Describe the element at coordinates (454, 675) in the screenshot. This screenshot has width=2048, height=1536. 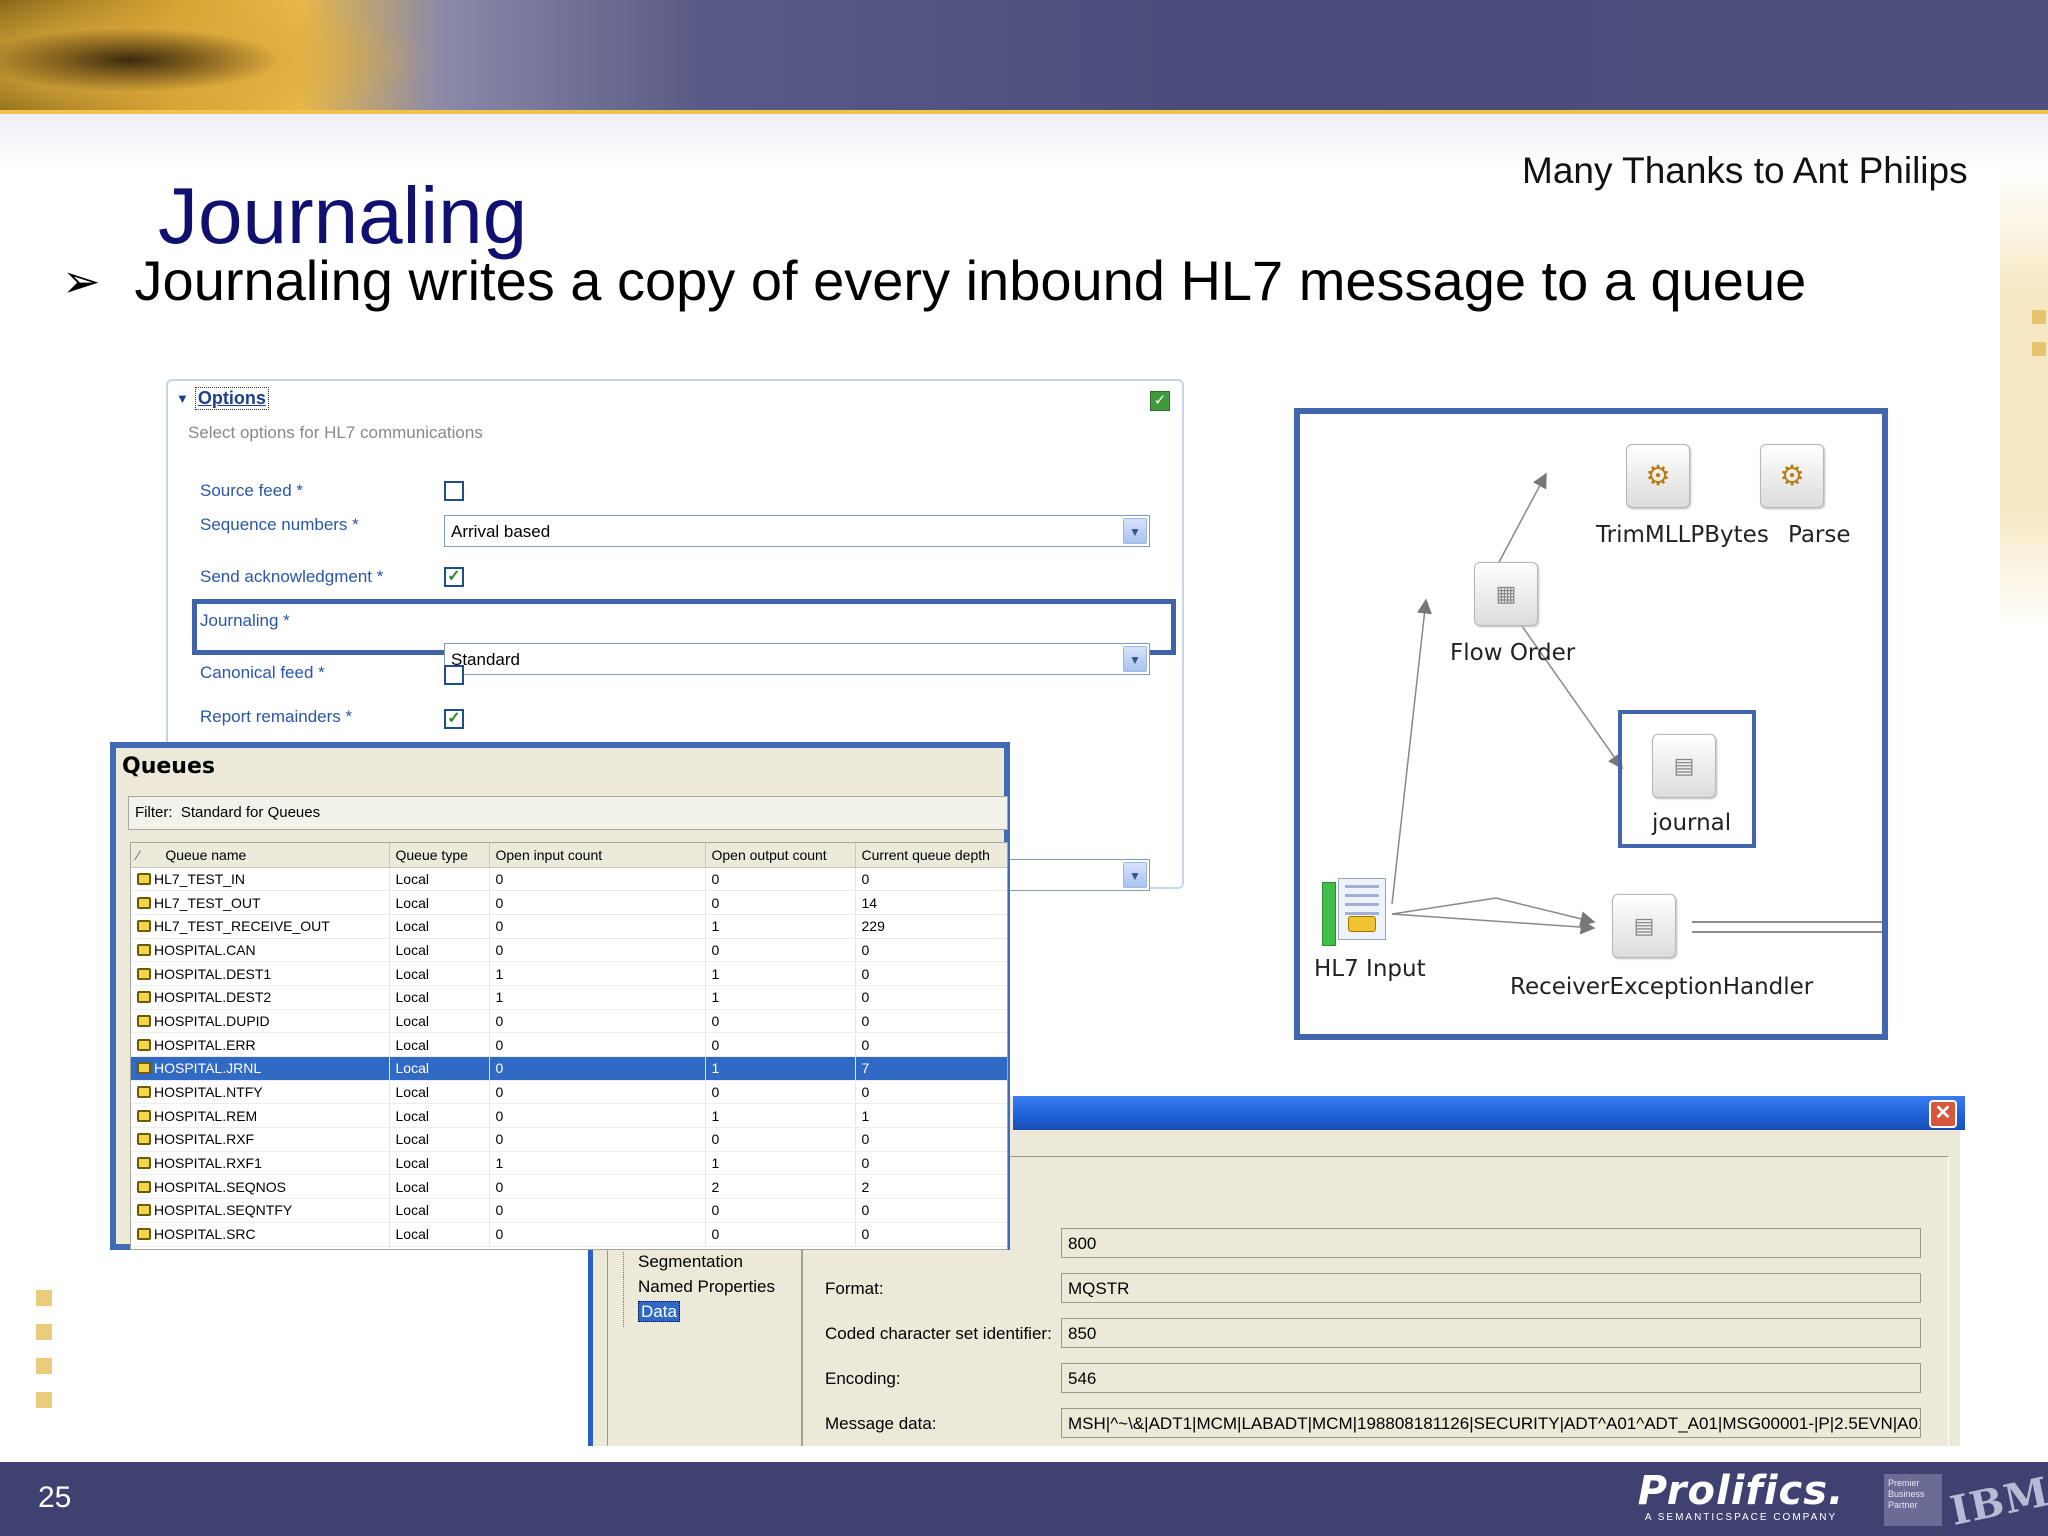
I see `canonical-feed-checkbox` at that location.